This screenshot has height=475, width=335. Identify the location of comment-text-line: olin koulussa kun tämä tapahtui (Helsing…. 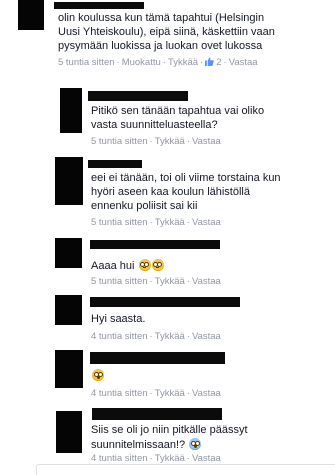
(161, 18).